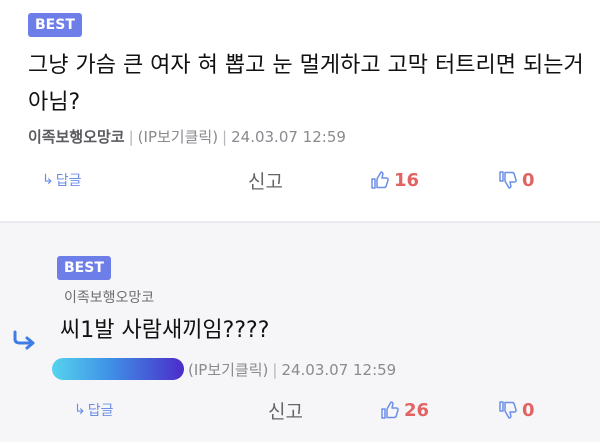  Describe the element at coordinates (118, 369) in the screenshot. I see `obscured-nickname` at that location.